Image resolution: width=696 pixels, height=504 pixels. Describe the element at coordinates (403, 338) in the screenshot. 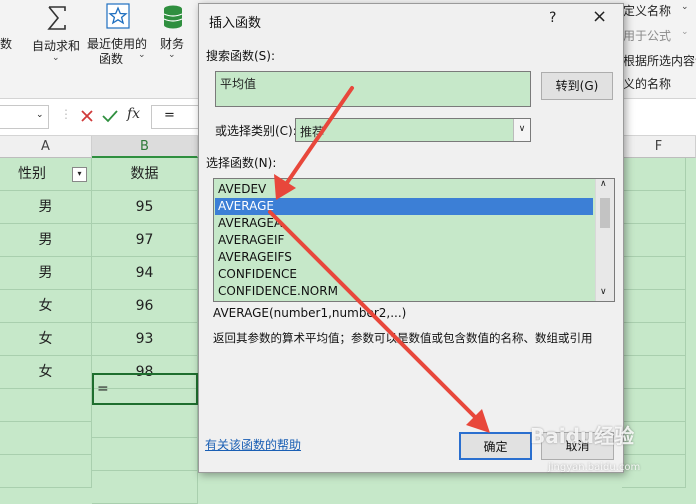

I see `function-description: 返回其参数的算术平均值；参数可以是数值或包含数值的名称、数组或引用` at that location.